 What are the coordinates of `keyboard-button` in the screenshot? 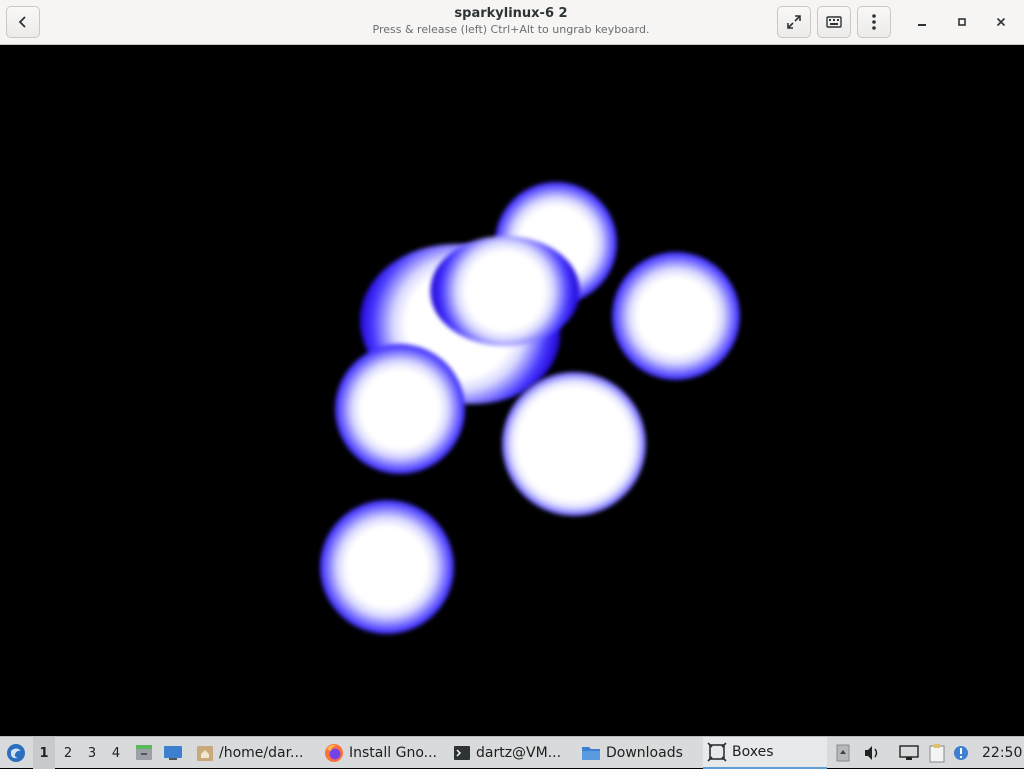 It's located at (834, 22).